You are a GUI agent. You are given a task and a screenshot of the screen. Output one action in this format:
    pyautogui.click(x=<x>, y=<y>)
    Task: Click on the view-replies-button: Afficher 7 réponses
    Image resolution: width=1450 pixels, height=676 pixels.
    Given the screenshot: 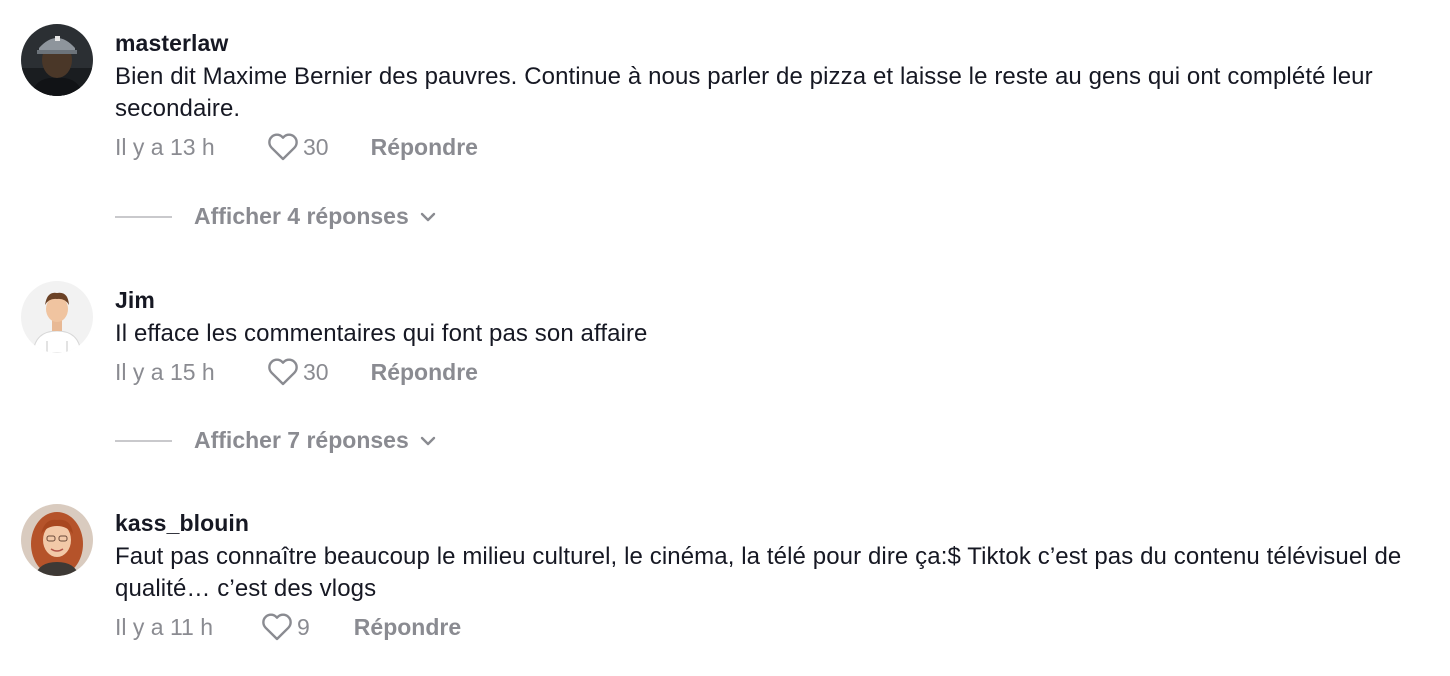 What is the action you would take?
    pyautogui.click(x=276, y=440)
    